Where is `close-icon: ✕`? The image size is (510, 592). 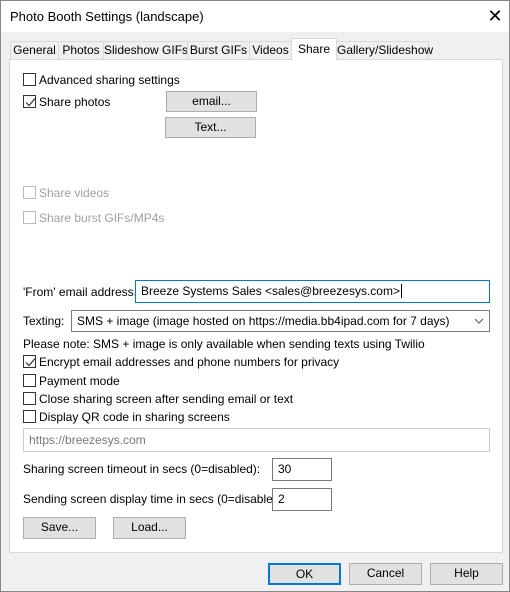 close-icon: ✕ is located at coordinates (495, 16).